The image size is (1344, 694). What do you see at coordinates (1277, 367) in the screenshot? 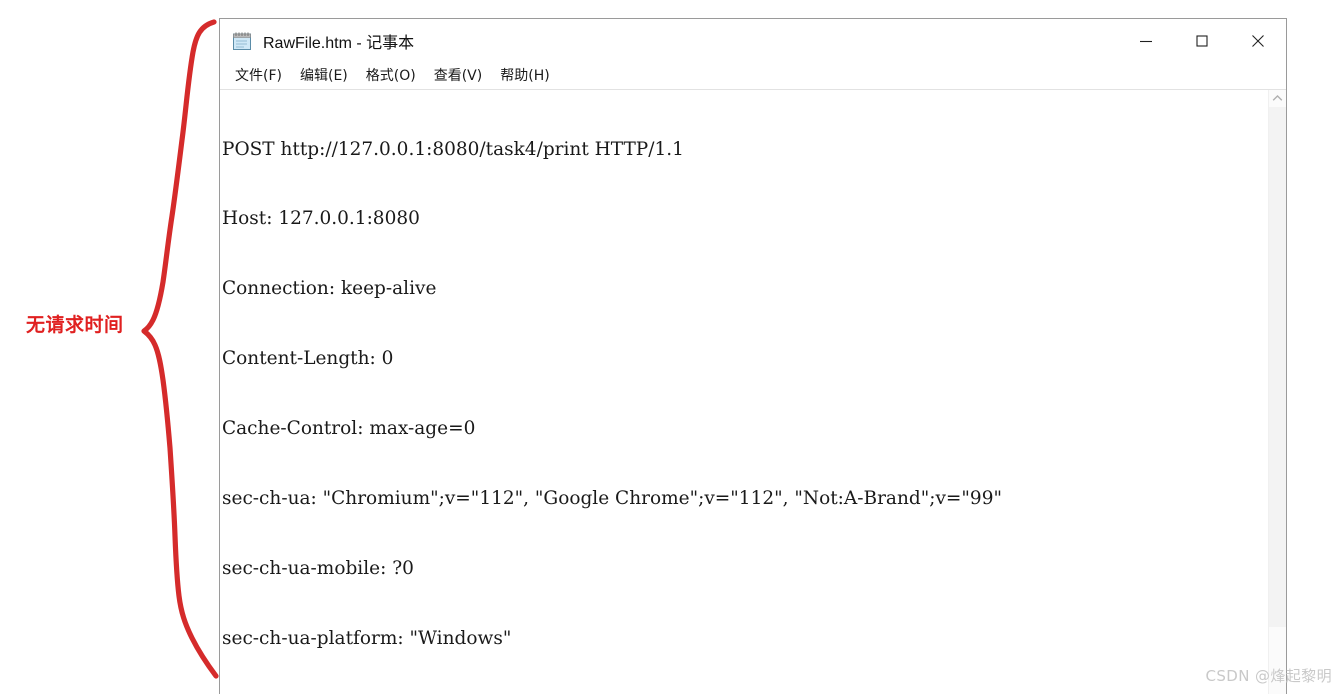
I see `scrollbar-thumb` at bounding box center [1277, 367].